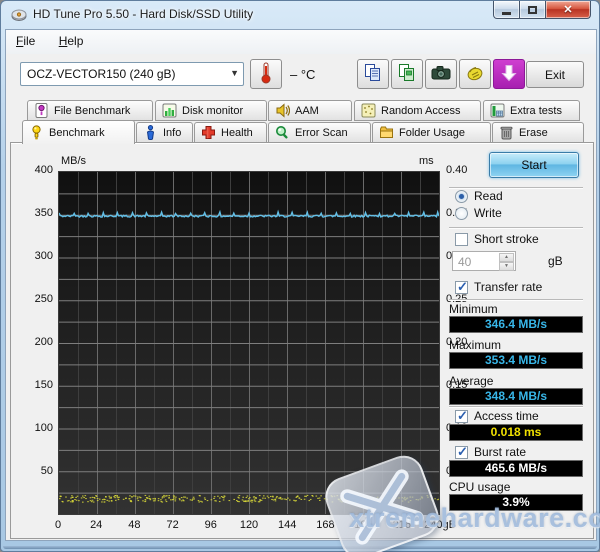 The width and height of the screenshot is (600, 552). I want to click on short-stroke-checkbox: Short stroke, so click(497, 239).